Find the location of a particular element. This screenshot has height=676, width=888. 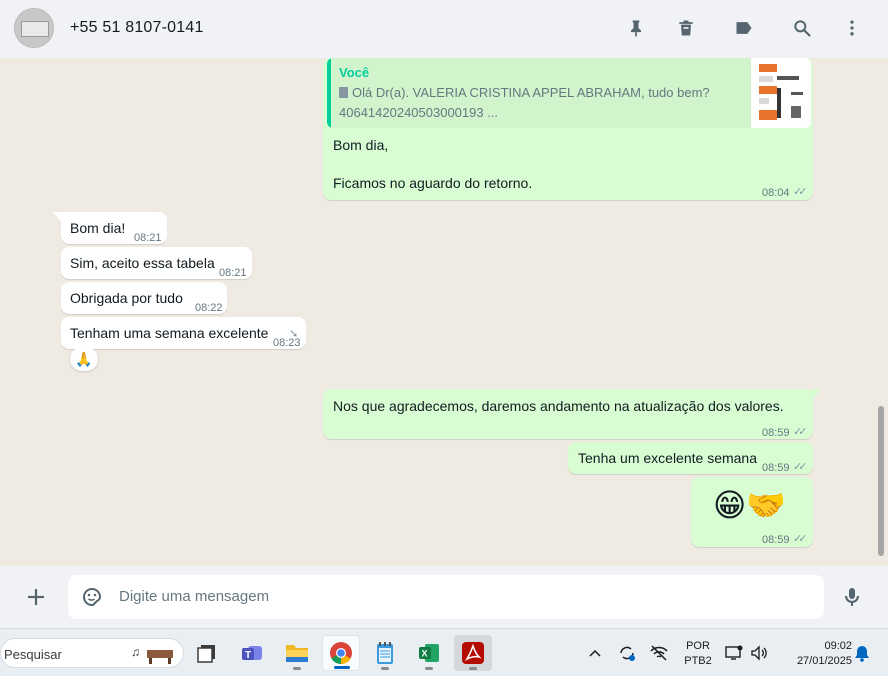

search-highlight-icon: ♫ is located at coordinates (153, 654).